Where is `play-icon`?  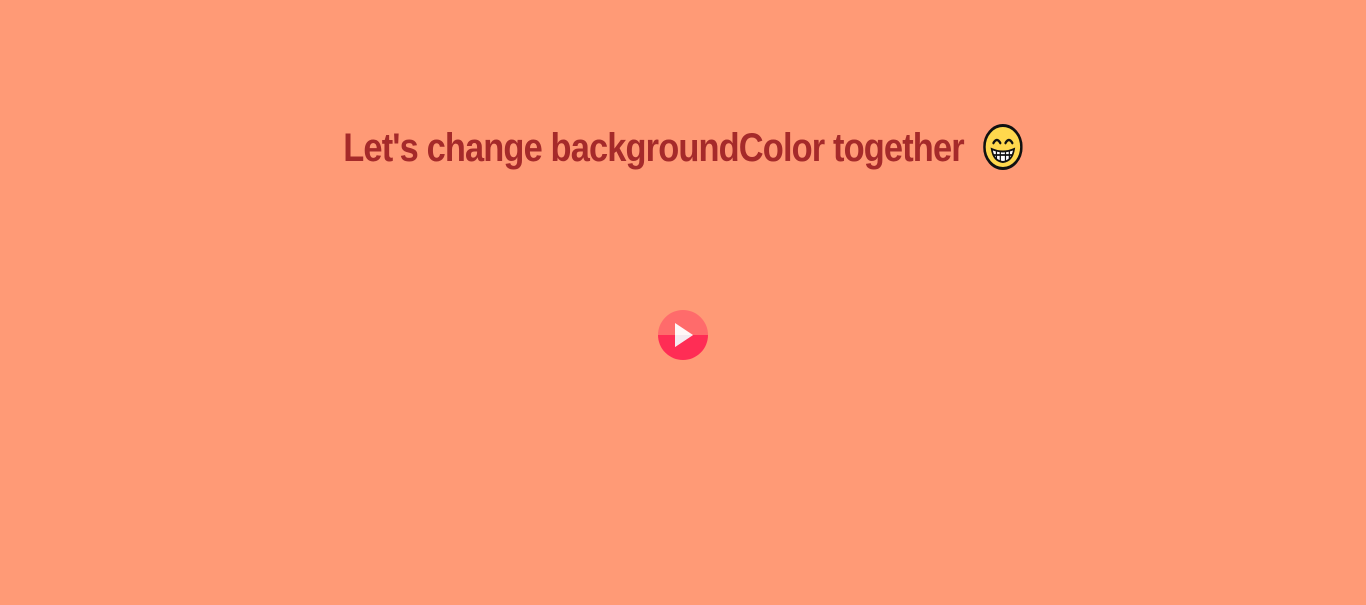
play-icon is located at coordinates (683, 335).